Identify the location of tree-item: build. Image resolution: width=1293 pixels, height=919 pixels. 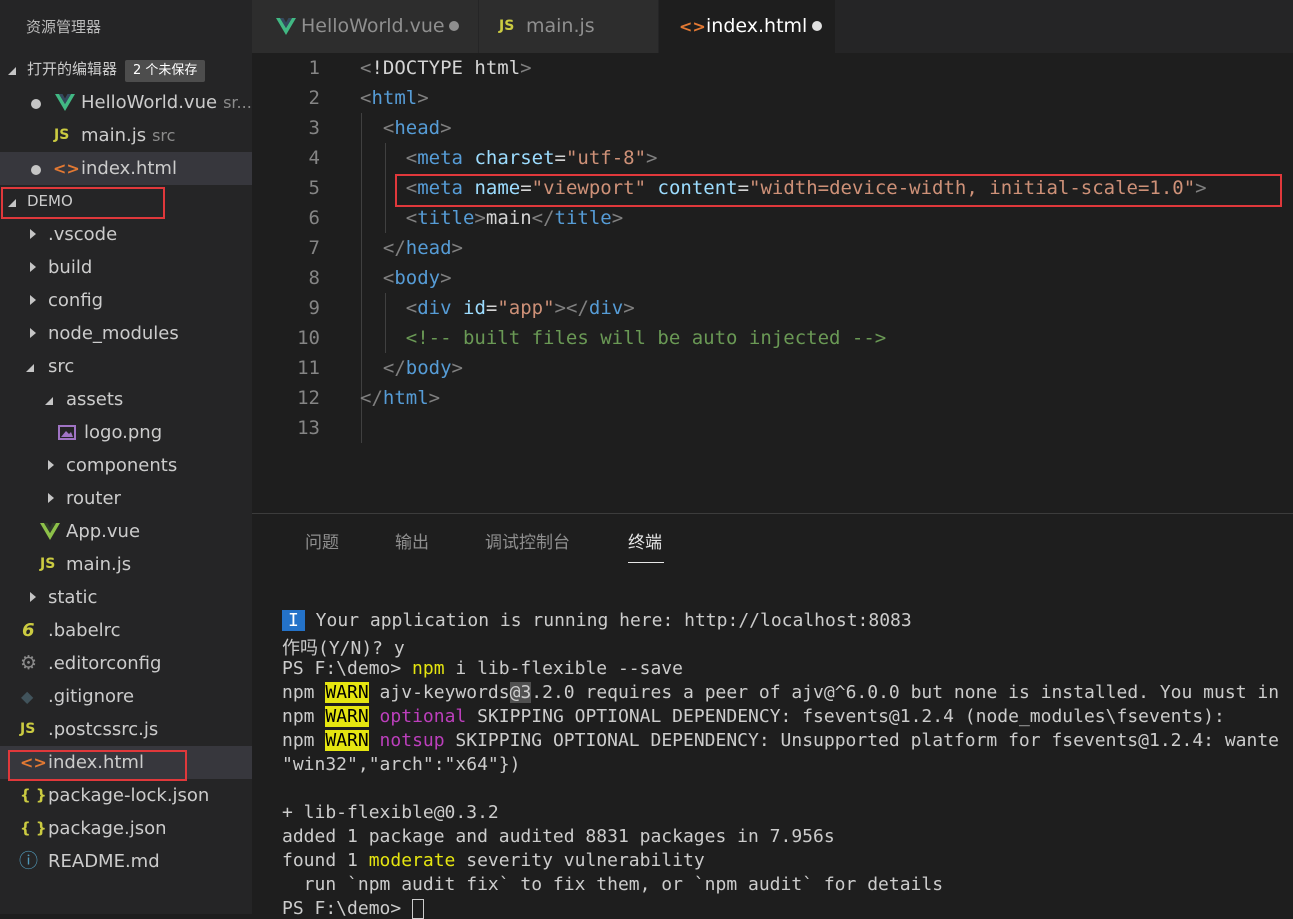
(126, 267).